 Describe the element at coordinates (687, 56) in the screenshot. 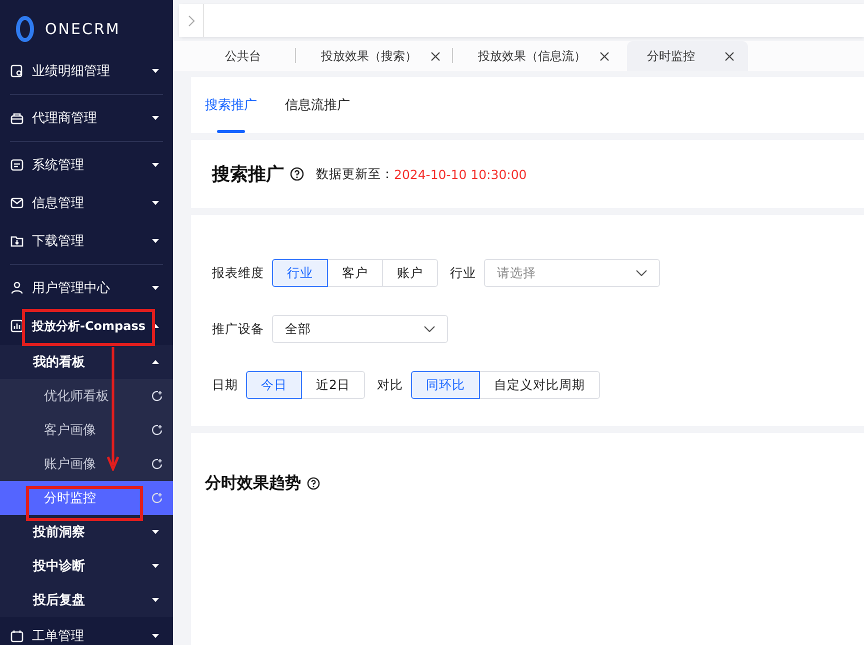

I see `page-tab: 分时监控` at that location.